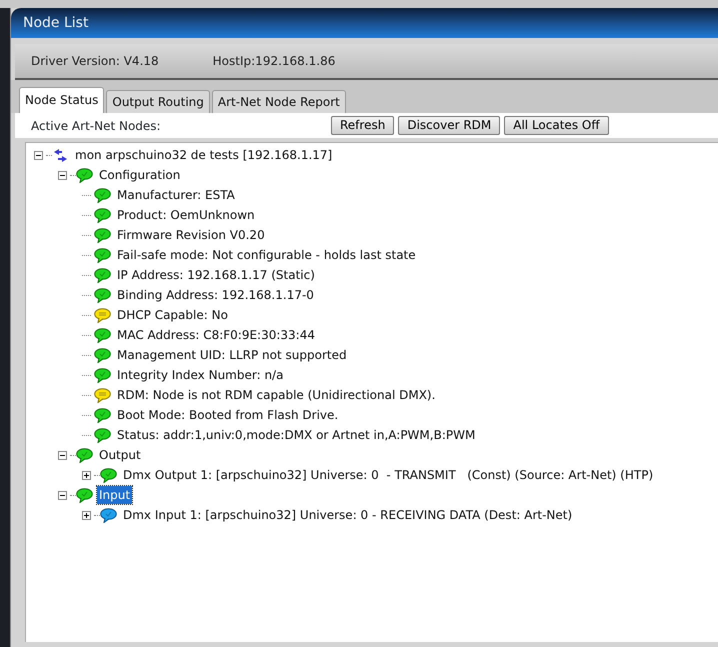 This screenshot has width=718, height=647. What do you see at coordinates (191, 235) in the screenshot?
I see `tree-item: Firmware Revision V0.20` at bounding box center [191, 235].